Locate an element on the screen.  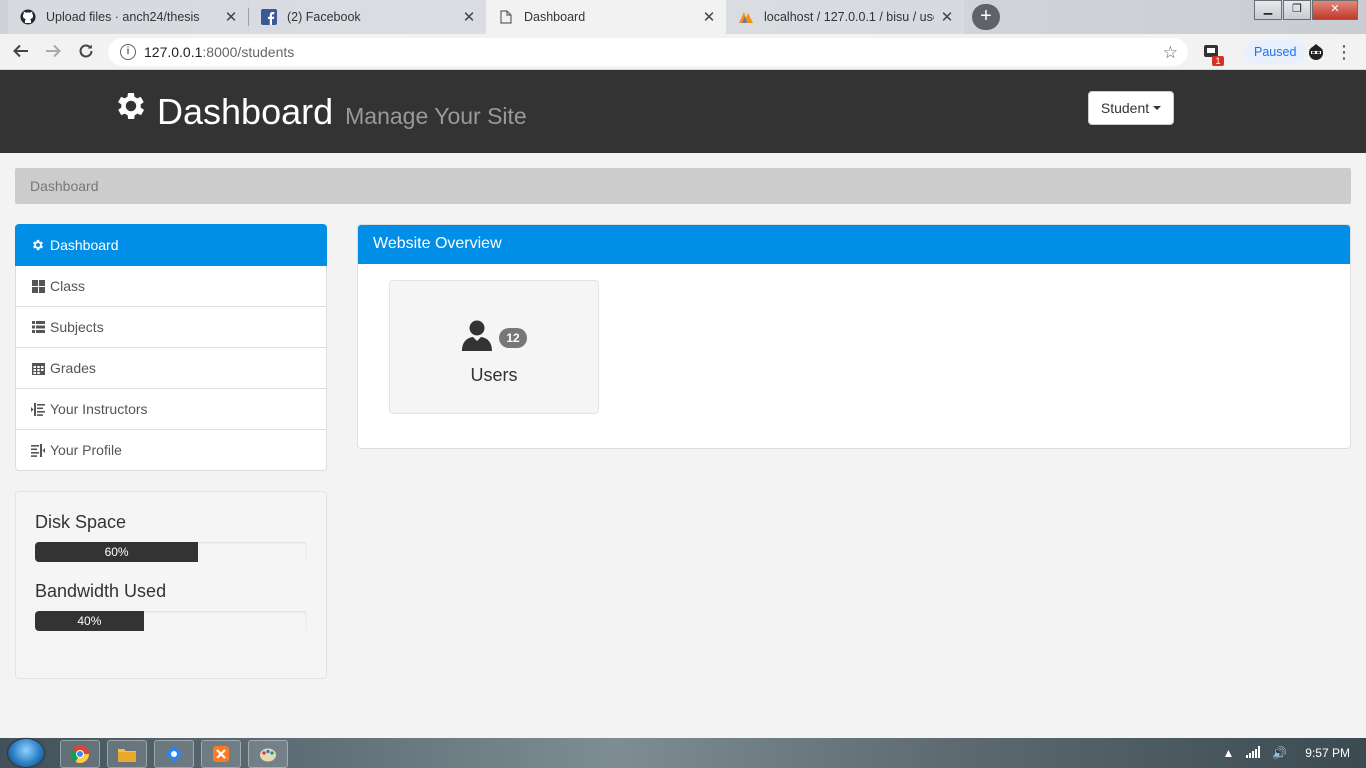
disk-space-progress-bar: 60% is located at coordinates (117, 552).